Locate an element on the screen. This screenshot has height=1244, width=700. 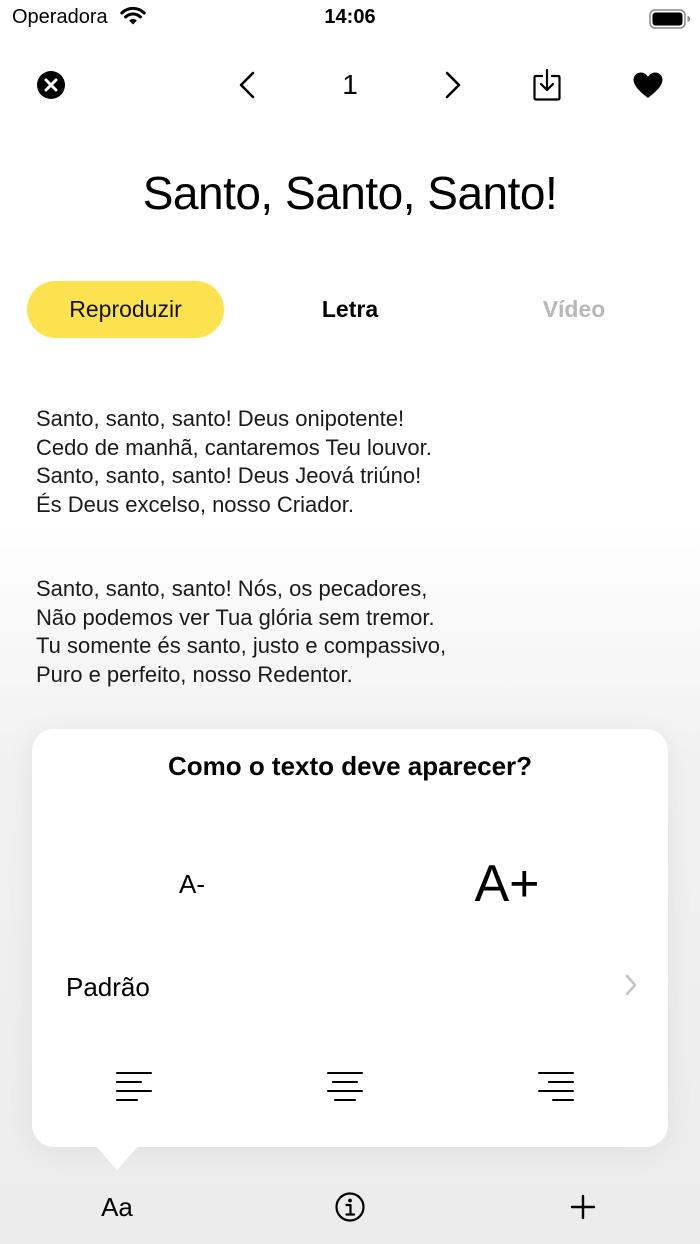
add-button is located at coordinates (583, 1207).